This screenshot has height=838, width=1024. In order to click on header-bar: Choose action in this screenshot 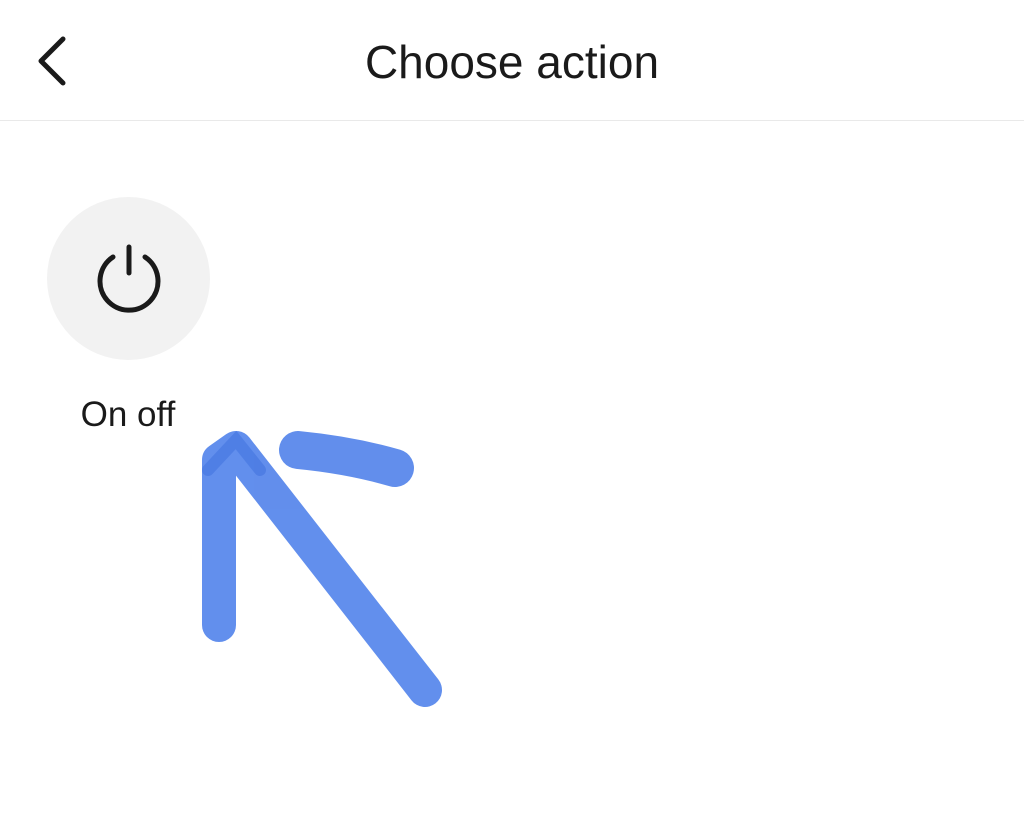, I will do `click(512, 60)`.